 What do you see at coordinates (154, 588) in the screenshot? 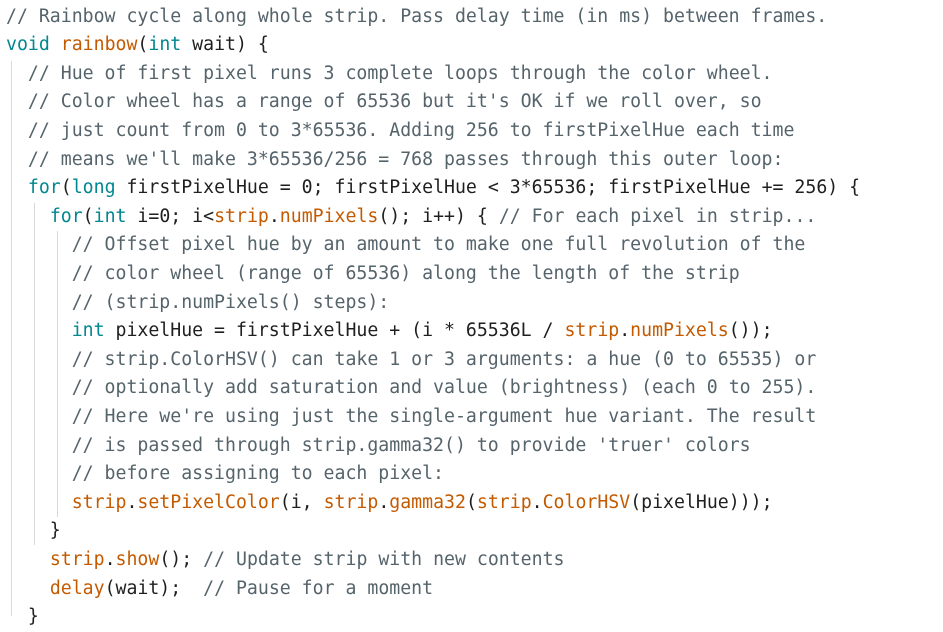
I see `code-text: (wait);` at bounding box center [154, 588].